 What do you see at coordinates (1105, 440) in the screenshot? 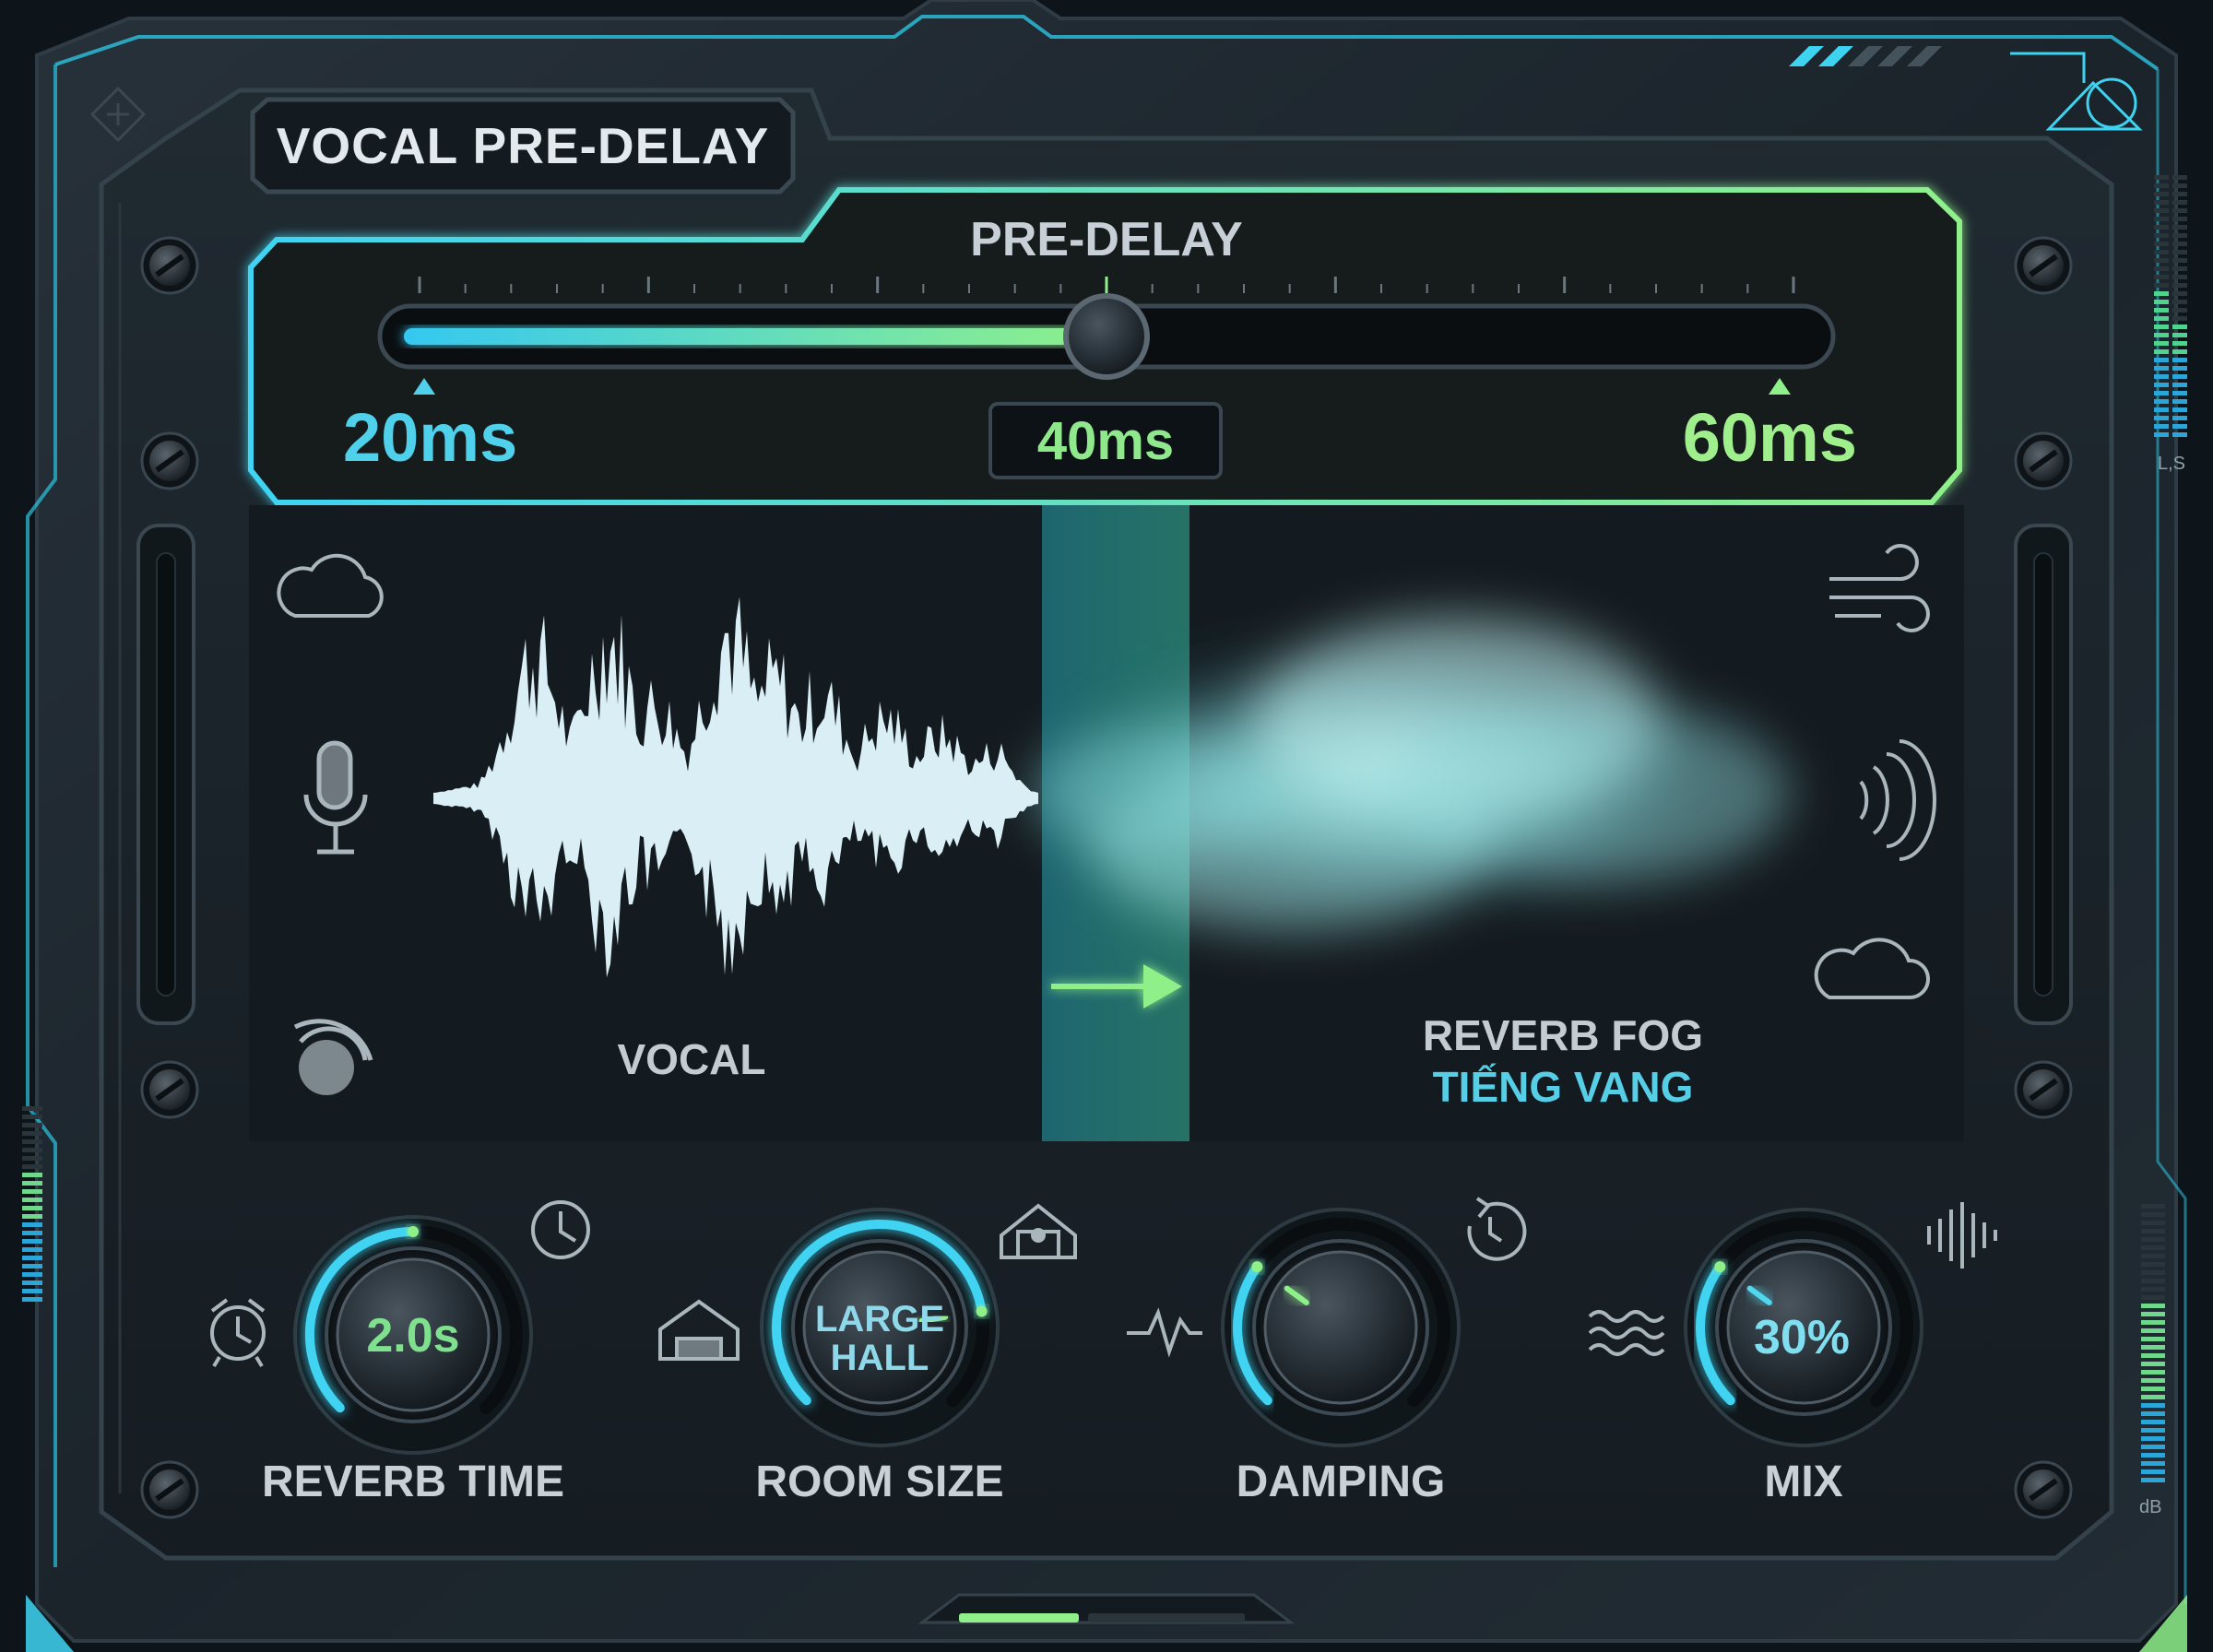
I see `predelay-value: 40ms` at bounding box center [1105, 440].